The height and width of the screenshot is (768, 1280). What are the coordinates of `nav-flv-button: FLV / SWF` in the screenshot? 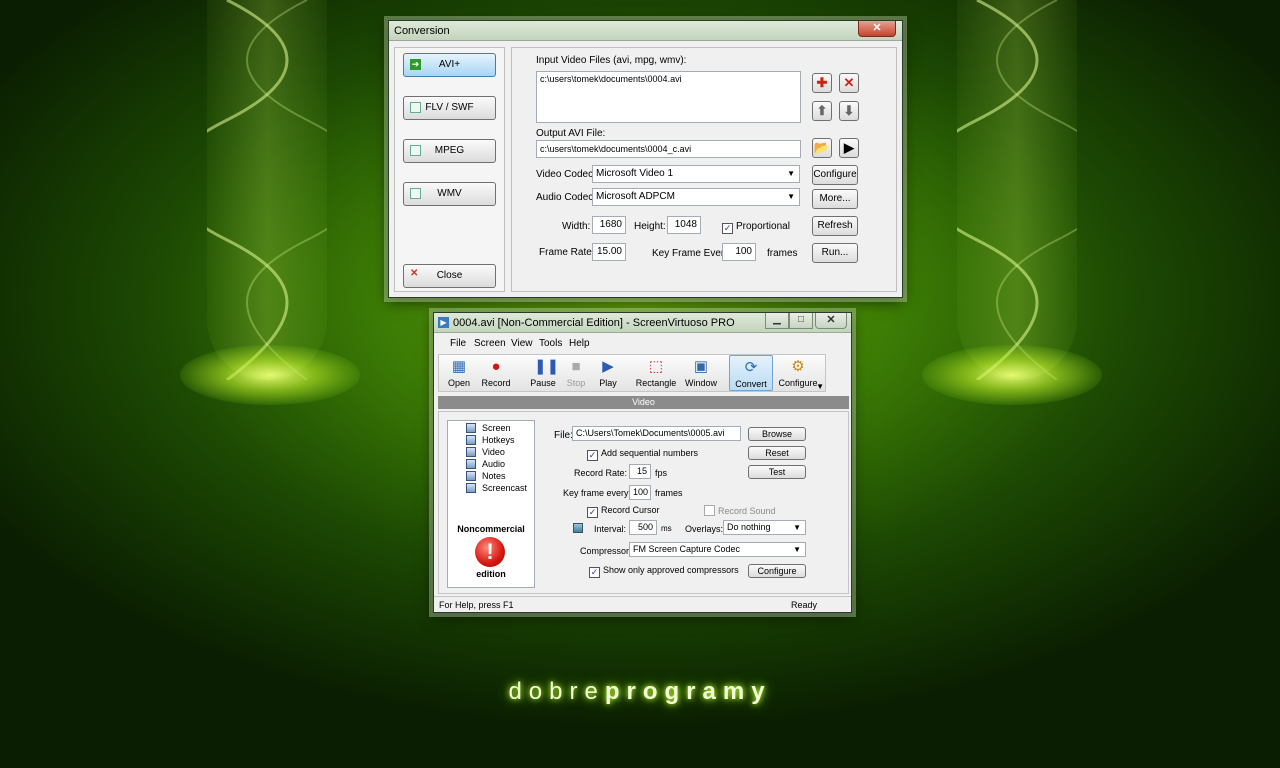 It's located at (449, 108).